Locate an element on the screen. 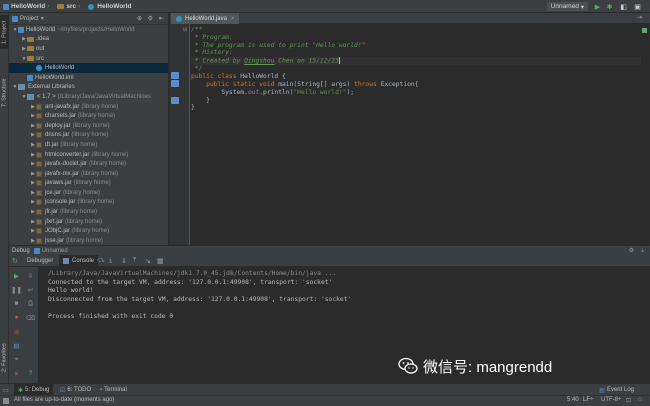 The image size is (650, 406). tree-item: ▶ jconsole.jar (library home) is located at coordinates (88, 203).